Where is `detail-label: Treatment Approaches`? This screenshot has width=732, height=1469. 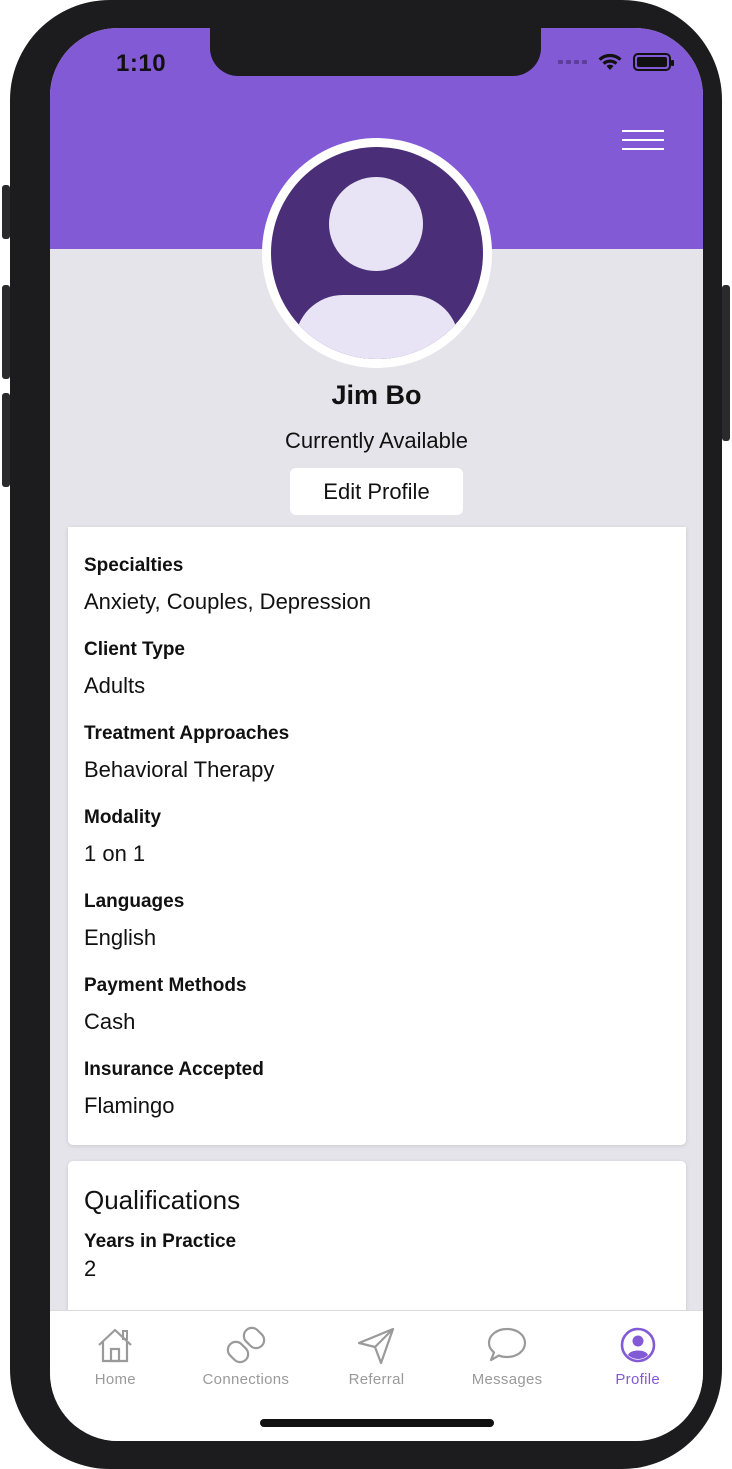
detail-label: Treatment Approaches is located at coordinates (187, 733).